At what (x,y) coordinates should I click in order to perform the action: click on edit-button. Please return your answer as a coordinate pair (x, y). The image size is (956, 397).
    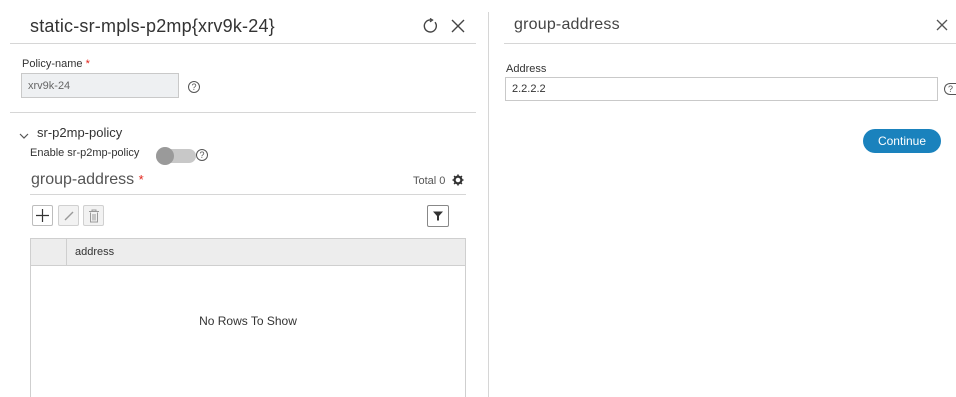
    Looking at the image, I should click on (68, 215).